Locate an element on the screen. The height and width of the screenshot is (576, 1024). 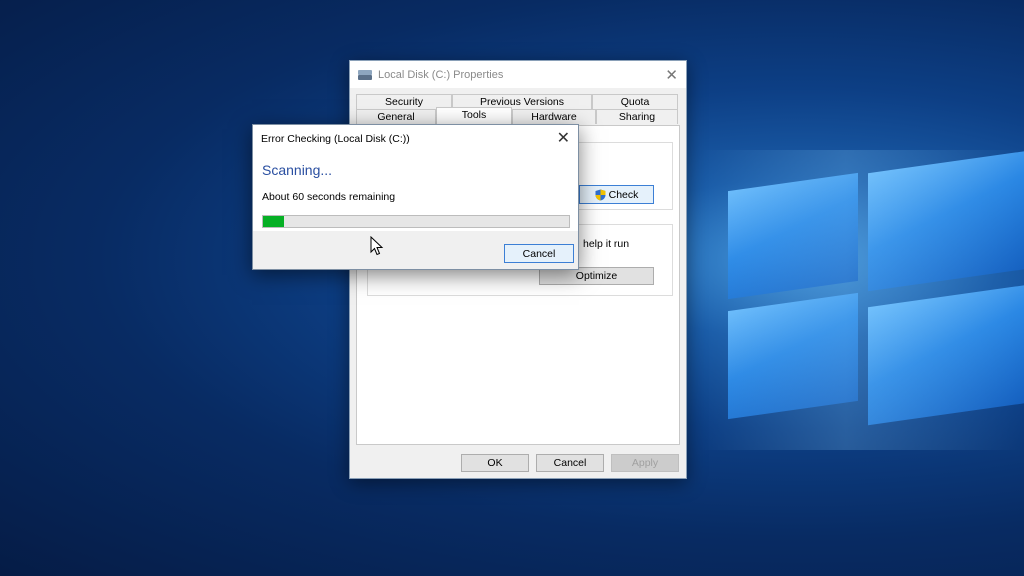
tab-quota: Quota is located at coordinates (635, 101).